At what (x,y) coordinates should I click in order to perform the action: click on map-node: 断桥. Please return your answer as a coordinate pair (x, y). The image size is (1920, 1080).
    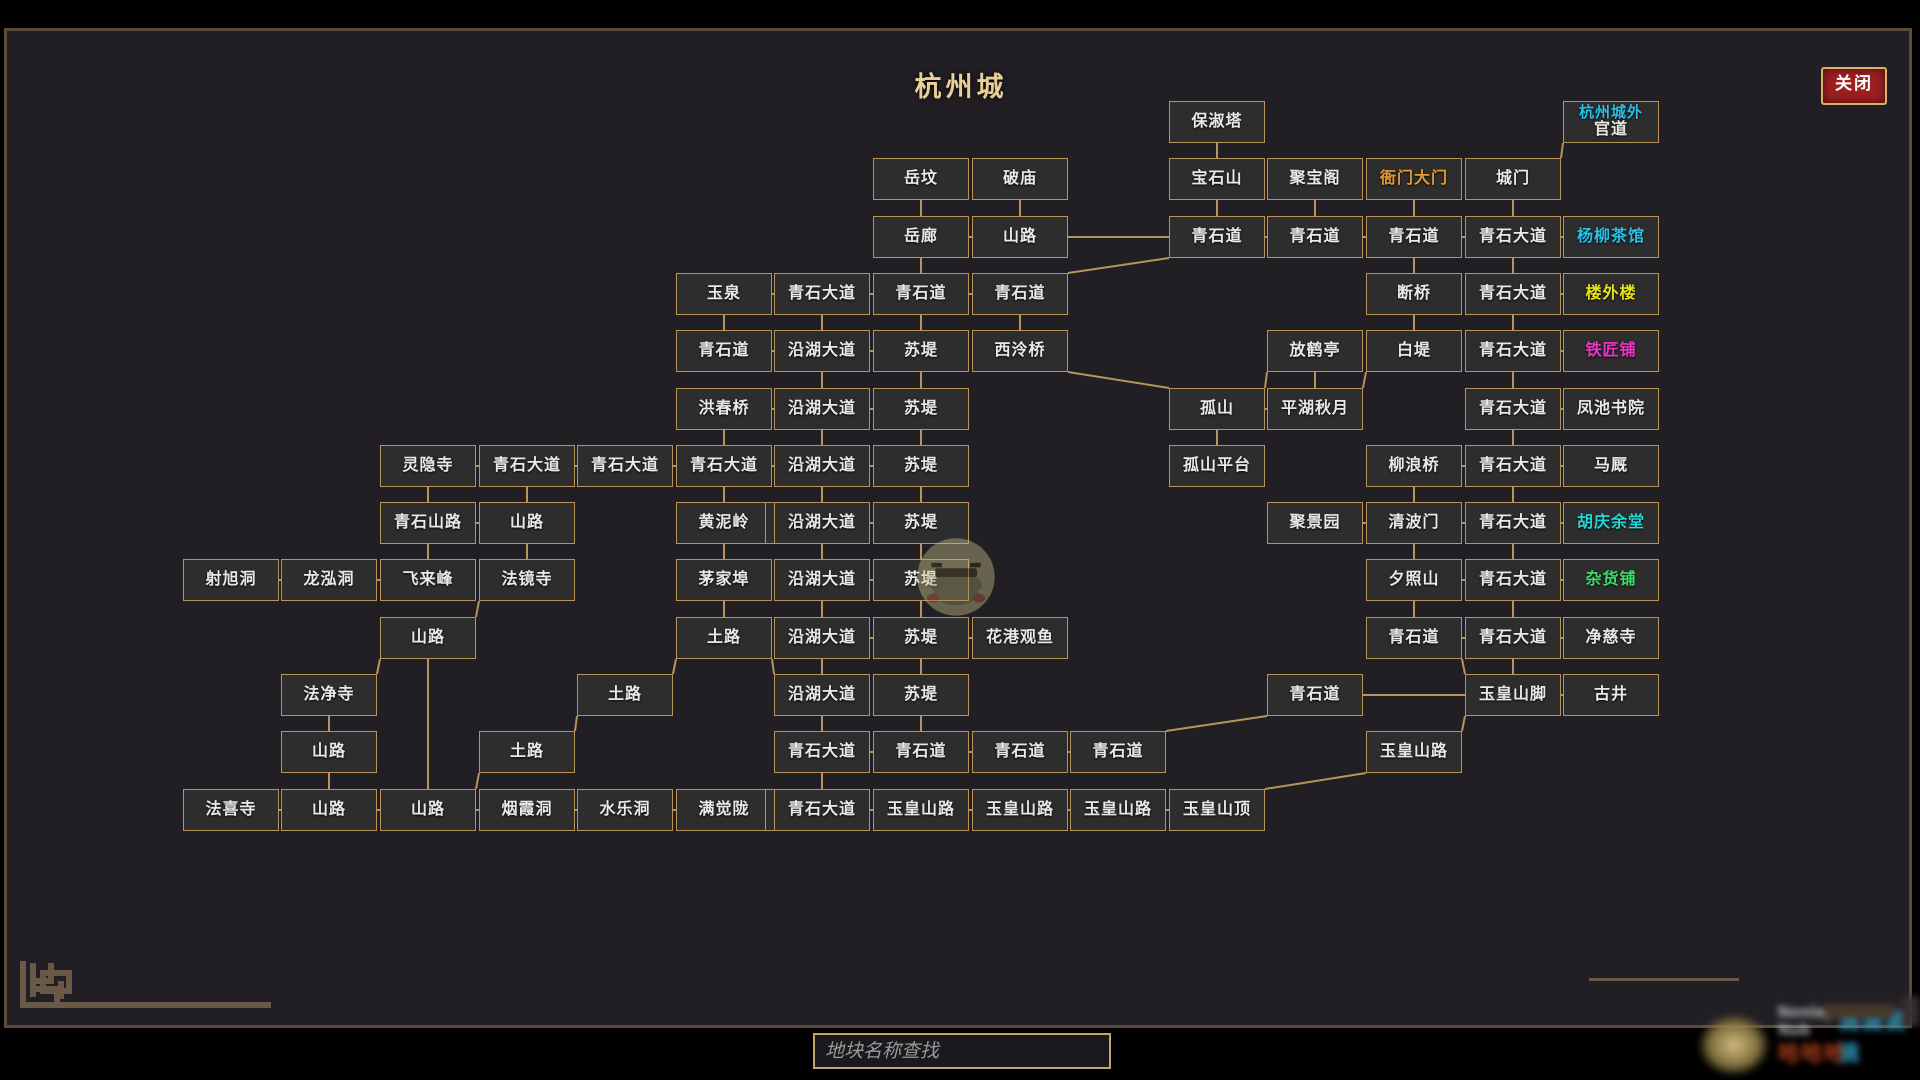
    Looking at the image, I should click on (1414, 294).